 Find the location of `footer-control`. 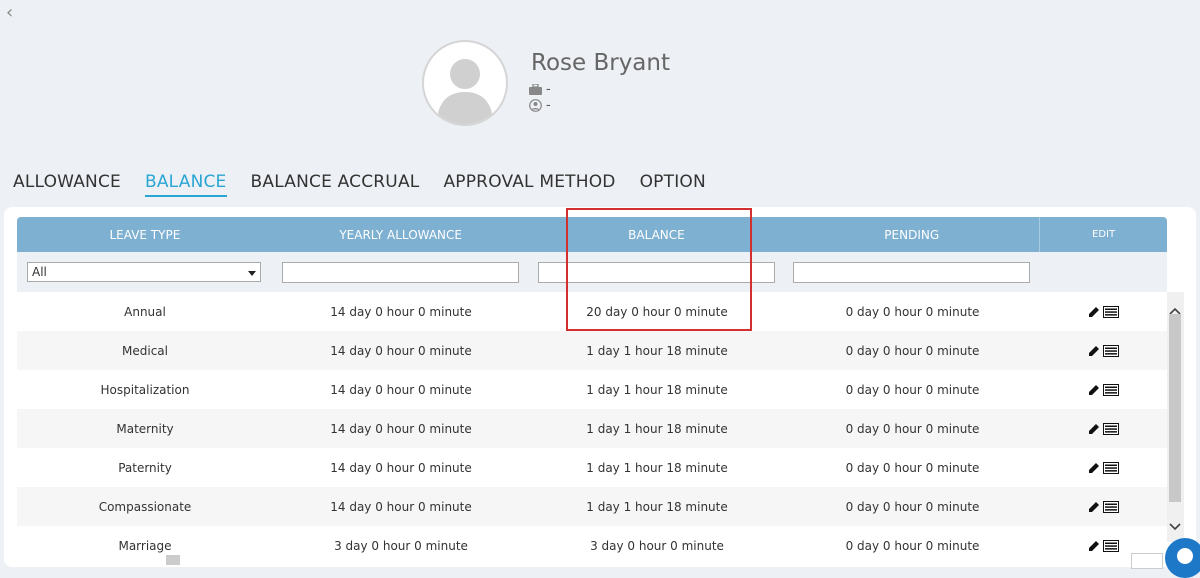

footer-control is located at coordinates (173, 560).